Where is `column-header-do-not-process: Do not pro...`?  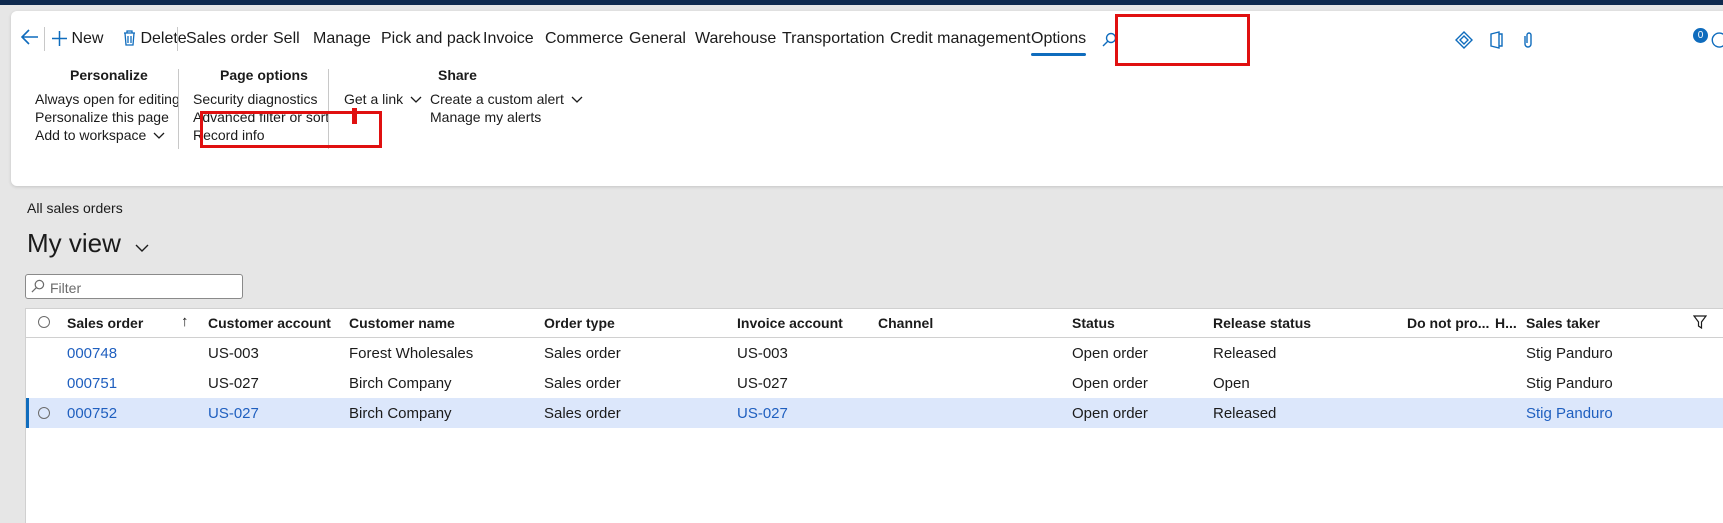 column-header-do-not-process: Do not pro... is located at coordinates (1448, 323).